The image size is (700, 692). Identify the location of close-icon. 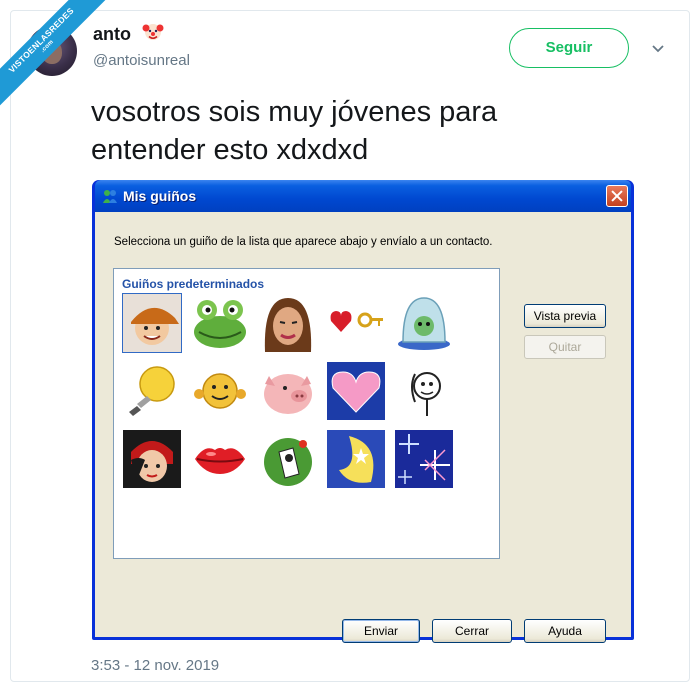
(617, 196).